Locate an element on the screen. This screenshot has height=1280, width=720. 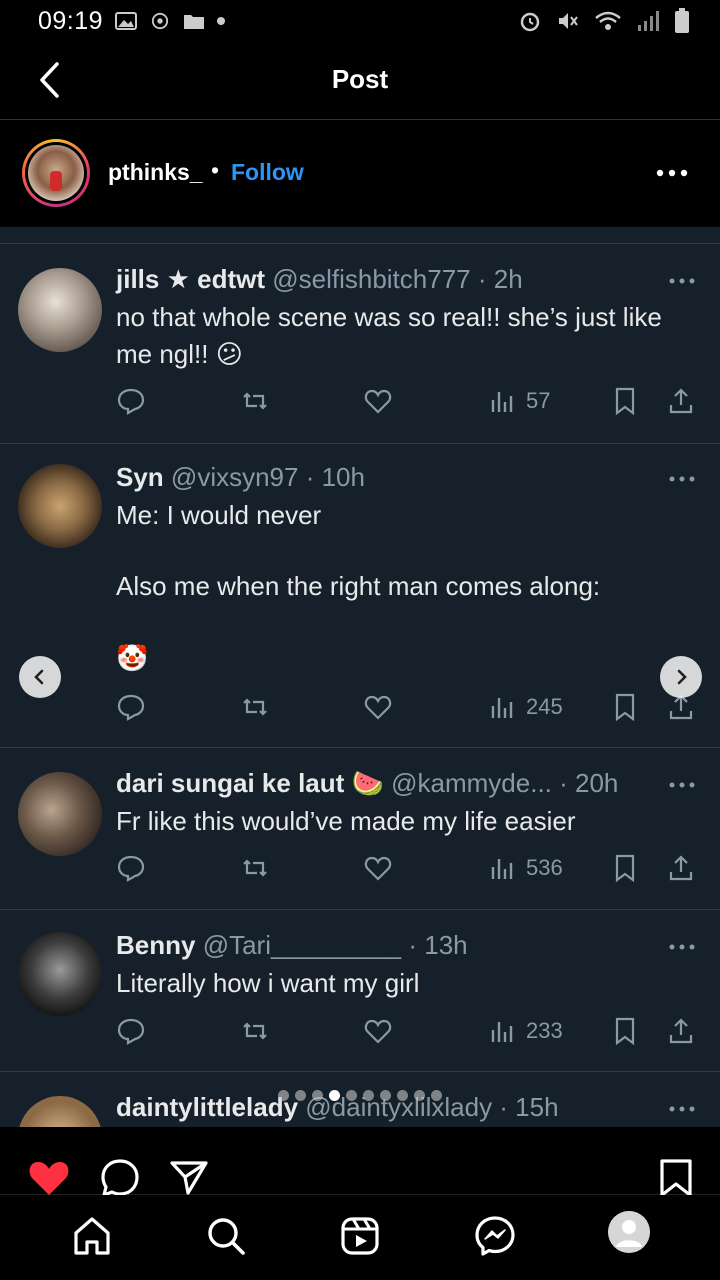
battery-icon is located at coordinates (682, 20).